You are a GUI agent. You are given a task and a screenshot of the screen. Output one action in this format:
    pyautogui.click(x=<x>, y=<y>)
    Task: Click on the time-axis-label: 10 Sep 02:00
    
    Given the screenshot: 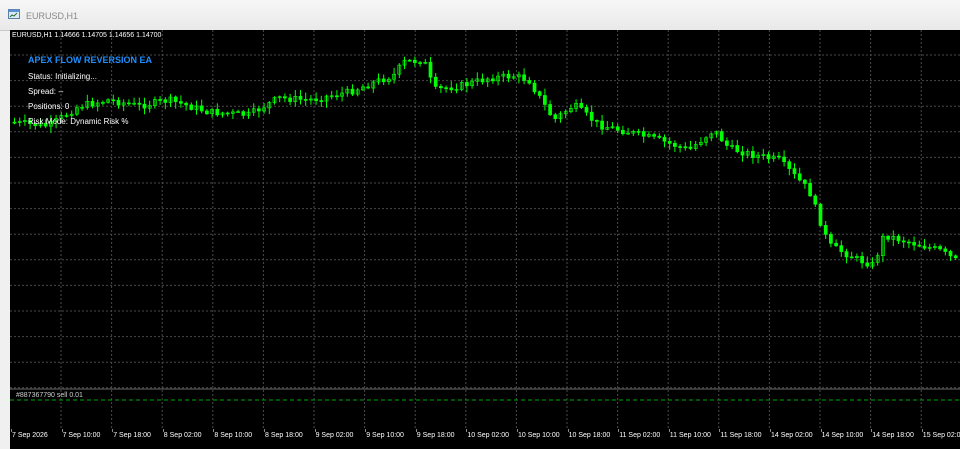 What is the action you would take?
    pyautogui.click(x=488, y=435)
    